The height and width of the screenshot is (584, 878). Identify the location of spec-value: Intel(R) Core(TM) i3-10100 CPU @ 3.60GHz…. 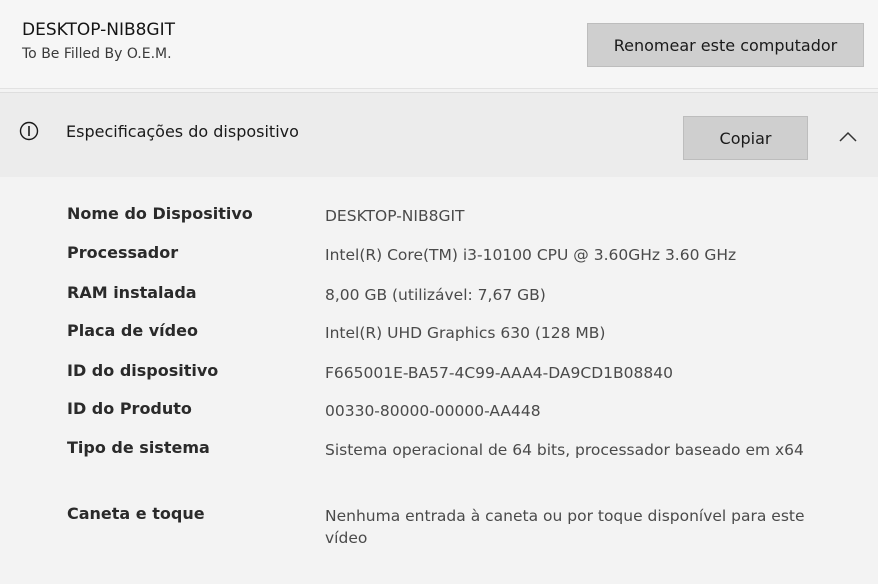
(531, 255).